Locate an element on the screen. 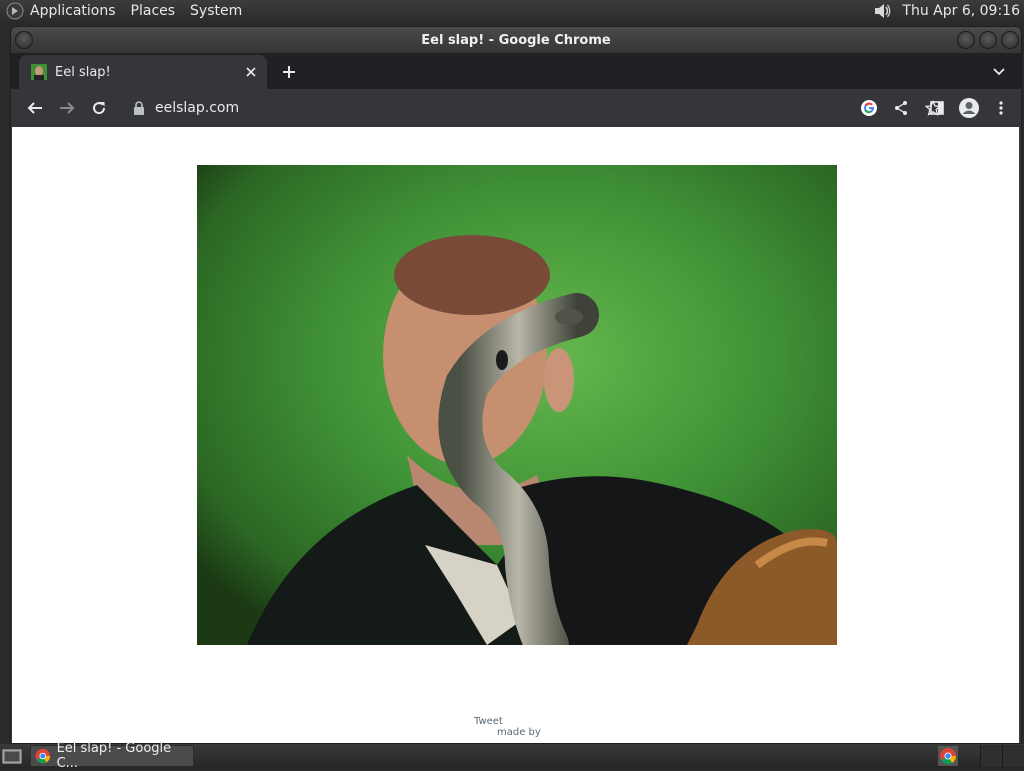 The image size is (1024, 771). lock-icon is located at coordinates (139, 108).